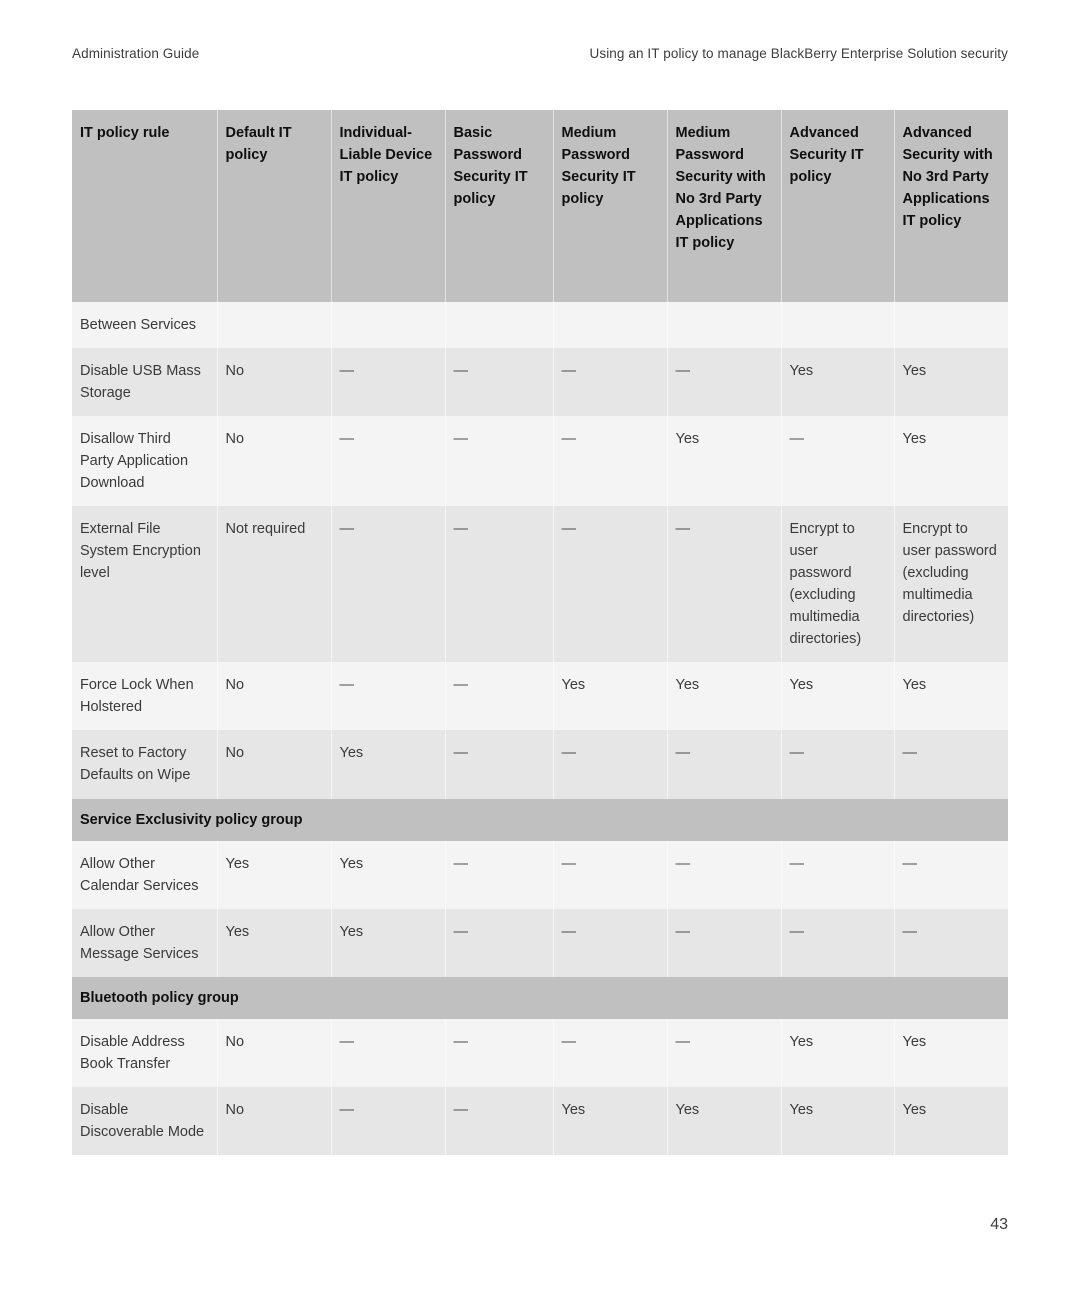 Image resolution: width=1080 pixels, height=1296 pixels. Describe the element at coordinates (145, 325) in the screenshot. I see `rule-name-cell: Between Services` at that location.